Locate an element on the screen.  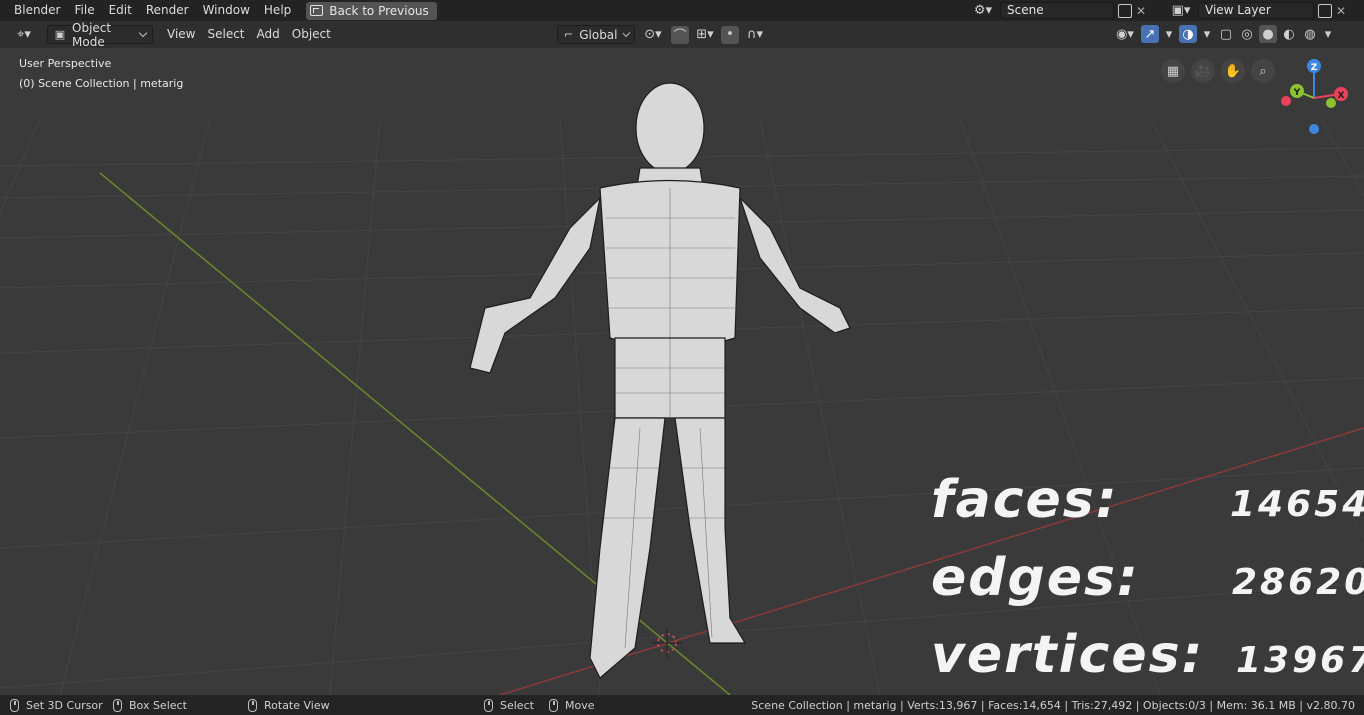
scene-name-field: Scene is located at coordinates (1057, 10).